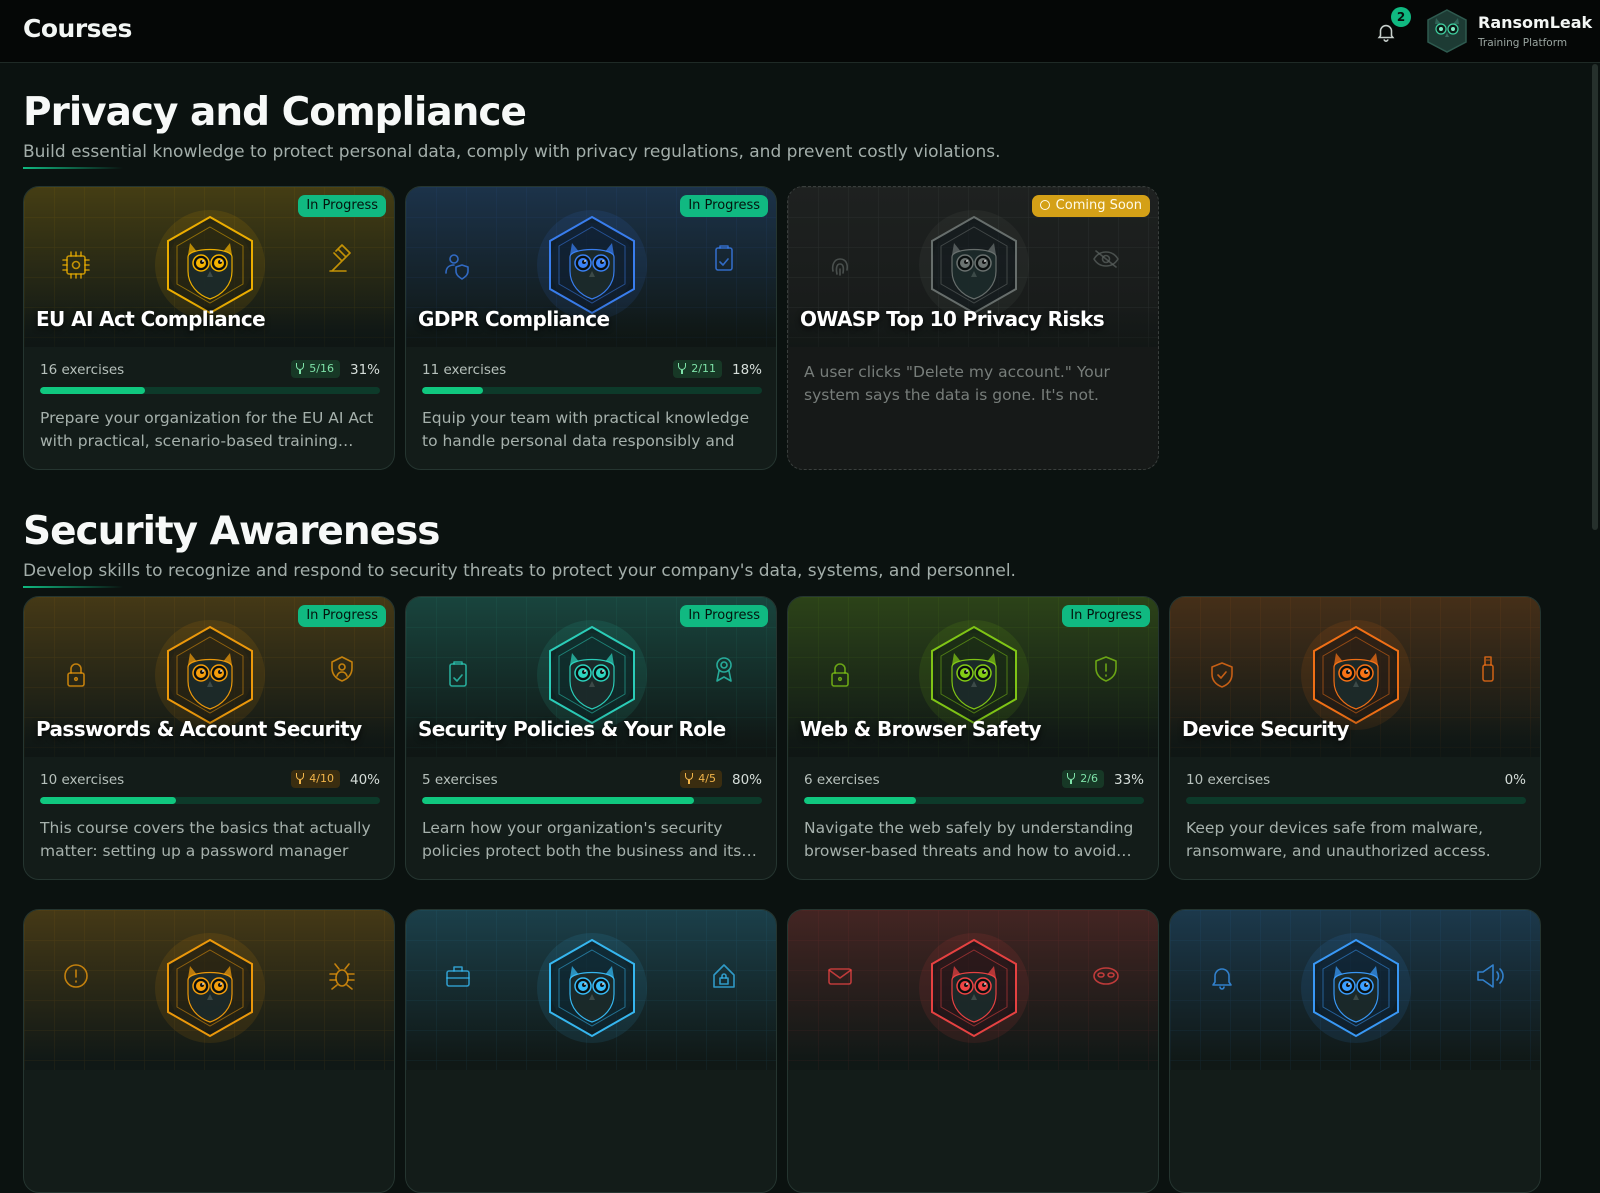 The height and width of the screenshot is (1193, 1600). What do you see at coordinates (1356, 780) in the screenshot?
I see `course-meta: 10 exercises 0%` at bounding box center [1356, 780].